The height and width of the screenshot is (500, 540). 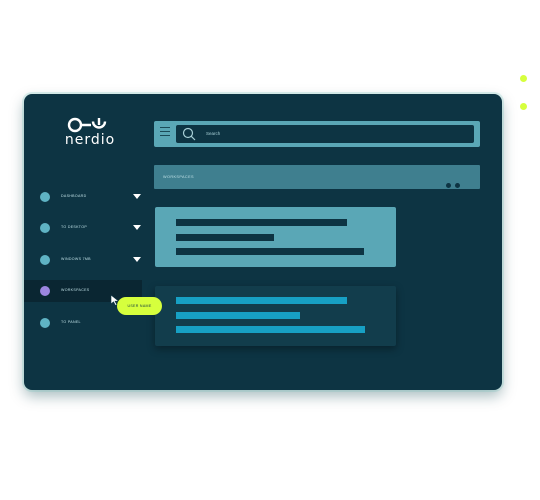 I want to click on top-bar: Search, so click(x=317, y=134).